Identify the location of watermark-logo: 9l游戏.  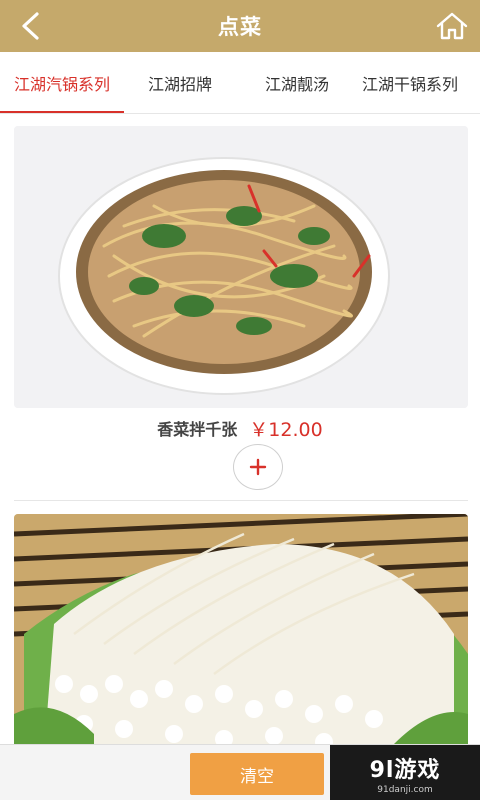
(405, 770).